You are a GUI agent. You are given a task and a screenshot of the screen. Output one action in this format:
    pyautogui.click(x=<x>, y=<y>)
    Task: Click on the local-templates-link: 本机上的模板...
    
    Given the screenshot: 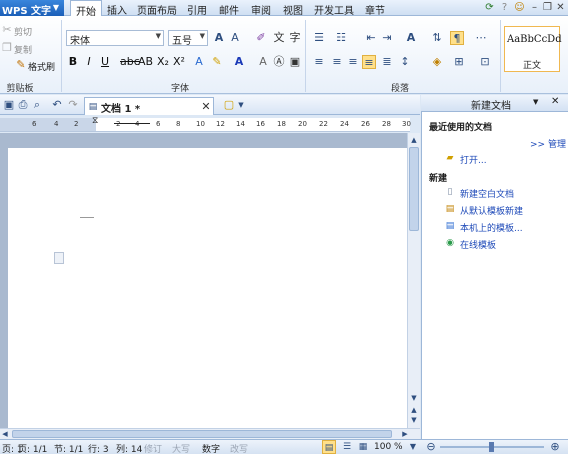 What is the action you would take?
    pyautogui.click(x=491, y=227)
    